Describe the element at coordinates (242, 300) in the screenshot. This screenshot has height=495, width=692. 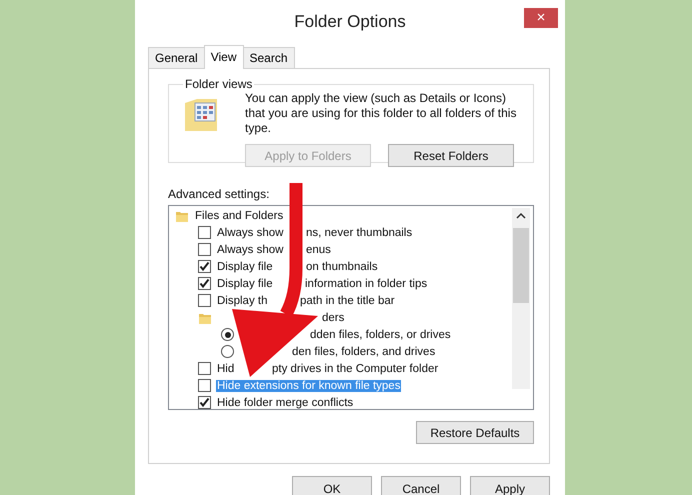
I see `setting-label: Display th` at that location.